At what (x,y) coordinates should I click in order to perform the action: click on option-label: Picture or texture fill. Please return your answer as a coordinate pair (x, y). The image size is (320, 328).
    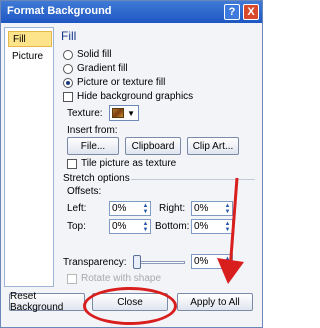
    Looking at the image, I should click on (121, 82).